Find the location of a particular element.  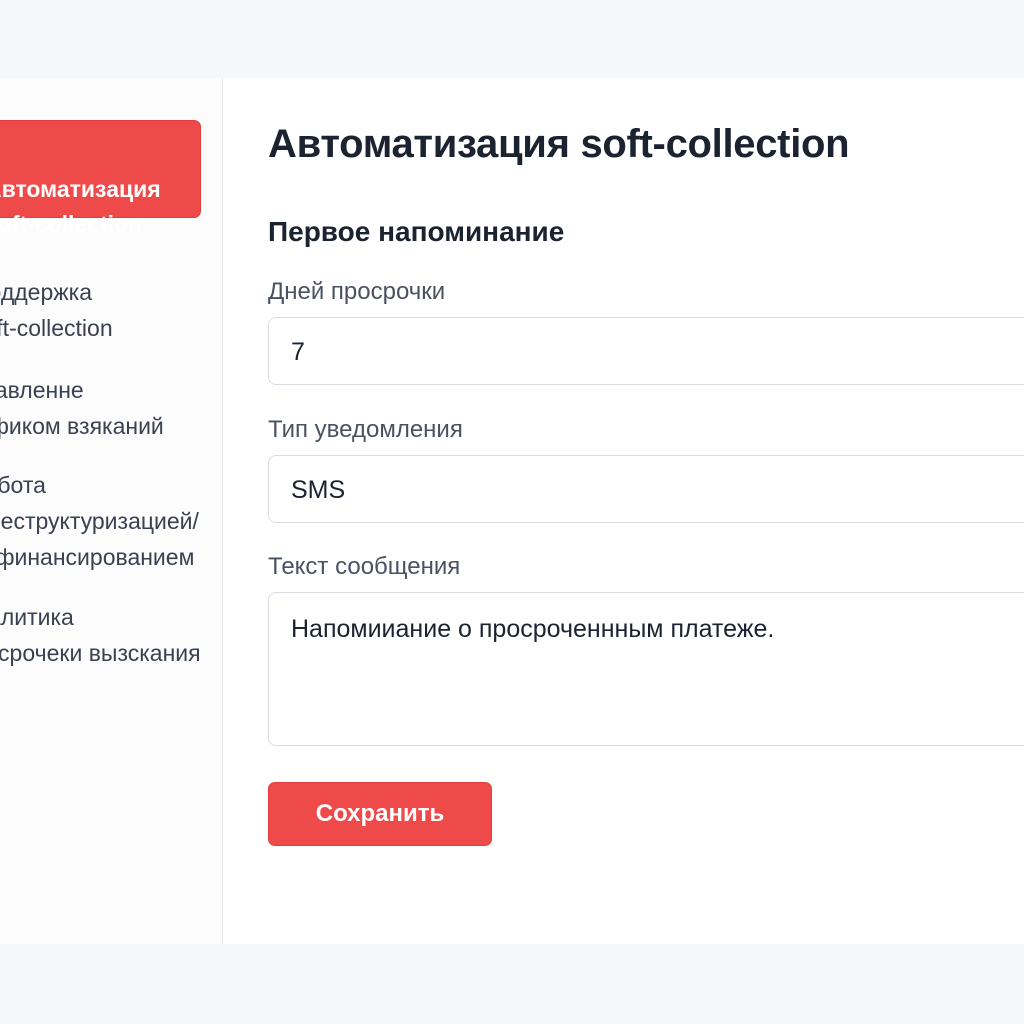

sidebar-item-label: Поддержка soft-collection is located at coordinates (56, 310).